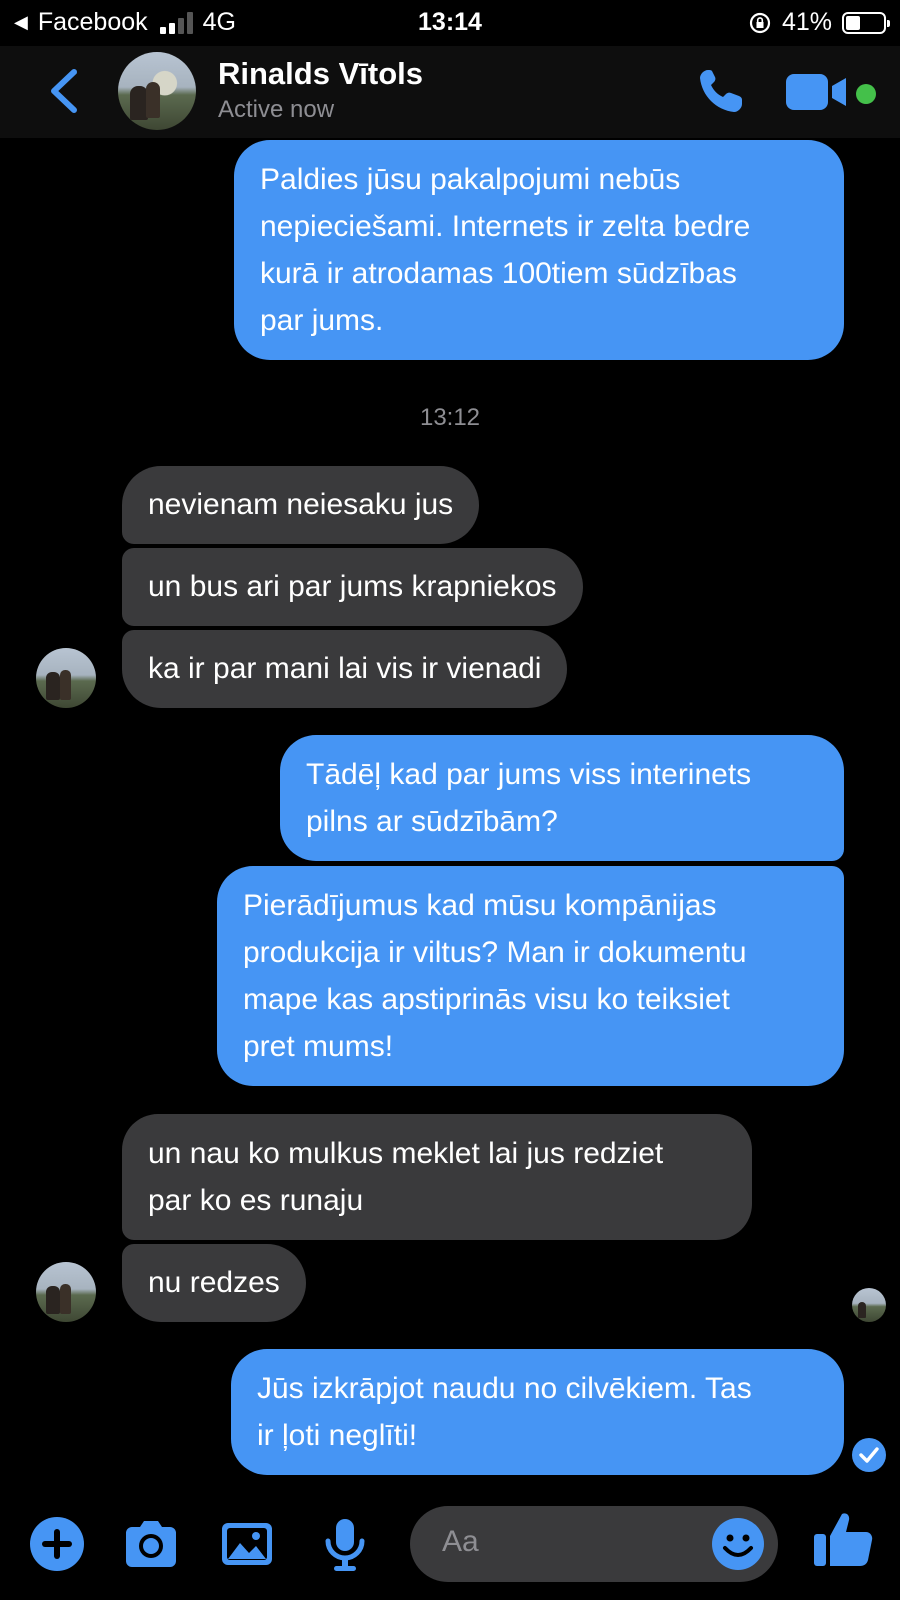 Image resolution: width=900 pixels, height=1600 pixels. What do you see at coordinates (738, 1544) in the screenshot?
I see `emoji-icon` at bounding box center [738, 1544].